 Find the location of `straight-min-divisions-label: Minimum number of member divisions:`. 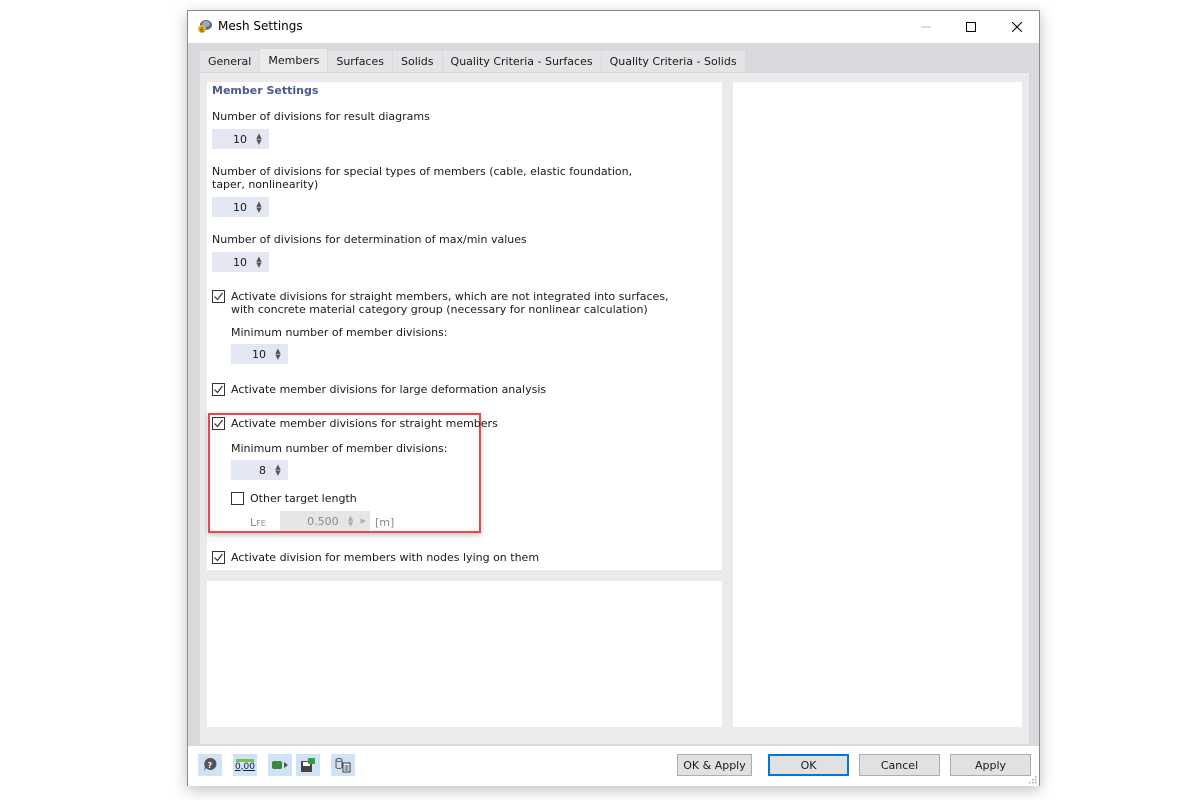

straight-min-divisions-label: Minimum number of member divisions: is located at coordinates (339, 448).